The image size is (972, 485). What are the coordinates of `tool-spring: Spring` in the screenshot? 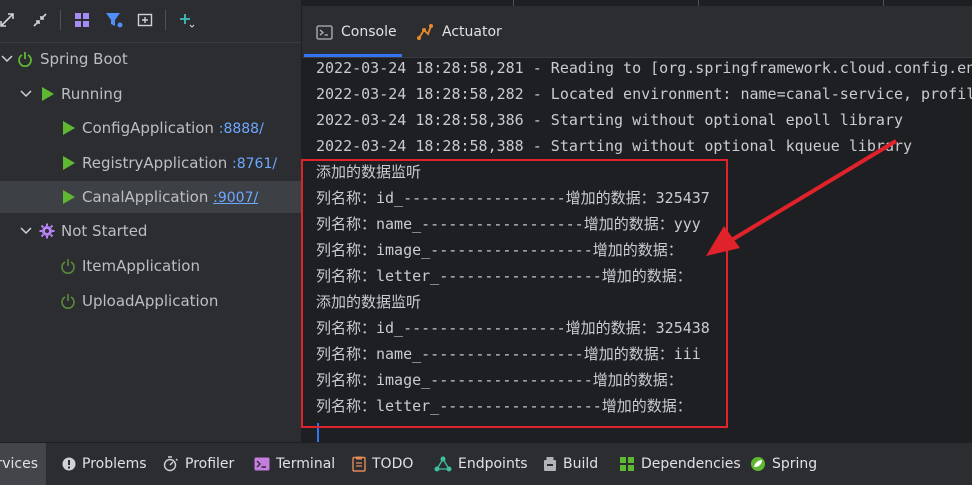 It's located at (783, 464).